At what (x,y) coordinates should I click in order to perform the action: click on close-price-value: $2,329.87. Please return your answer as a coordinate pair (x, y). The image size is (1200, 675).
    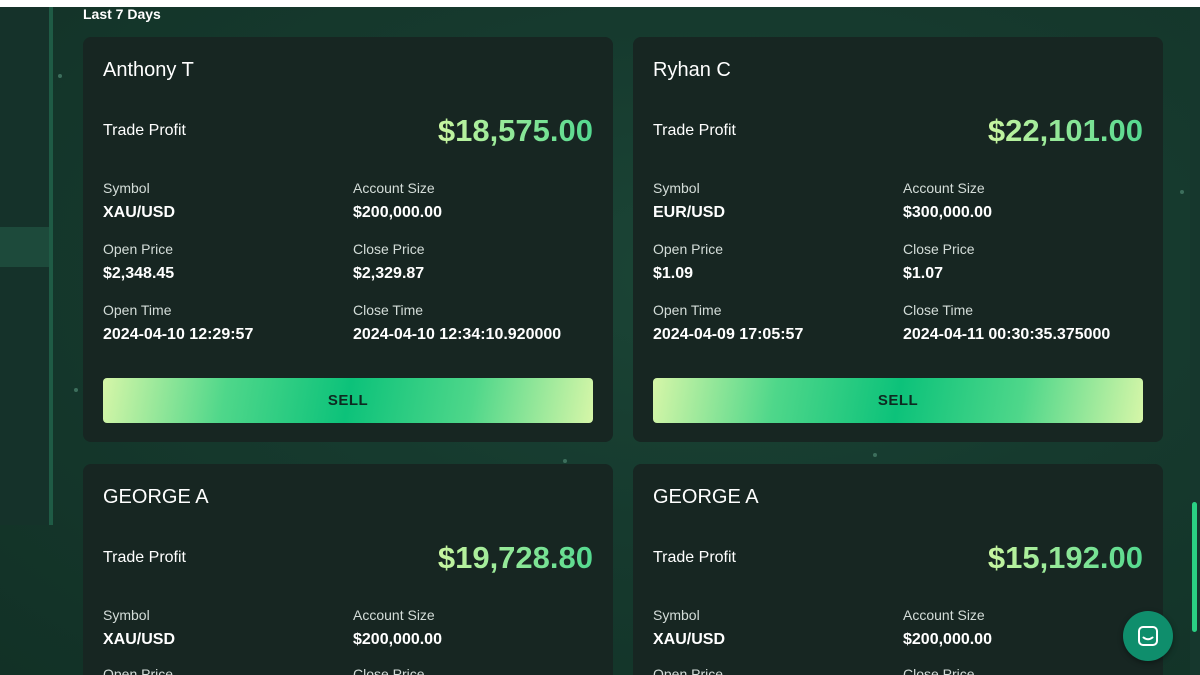
    Looking at the image, I should click on (389, 273).